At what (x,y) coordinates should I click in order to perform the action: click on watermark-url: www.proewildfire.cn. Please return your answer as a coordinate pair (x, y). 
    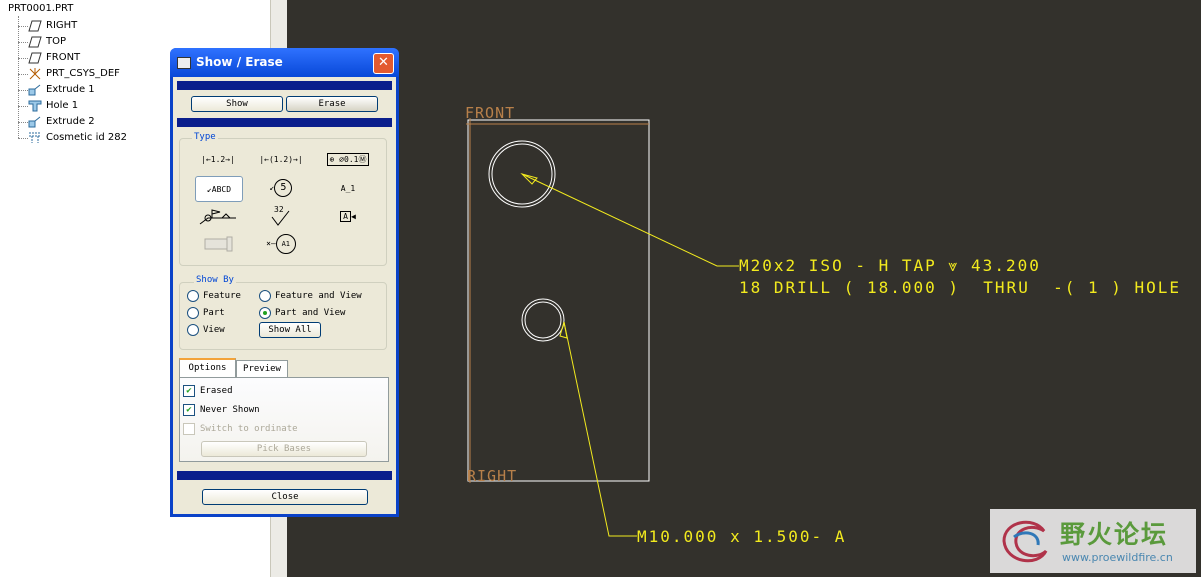
    Looking at the image, I should click on (1117, 557).